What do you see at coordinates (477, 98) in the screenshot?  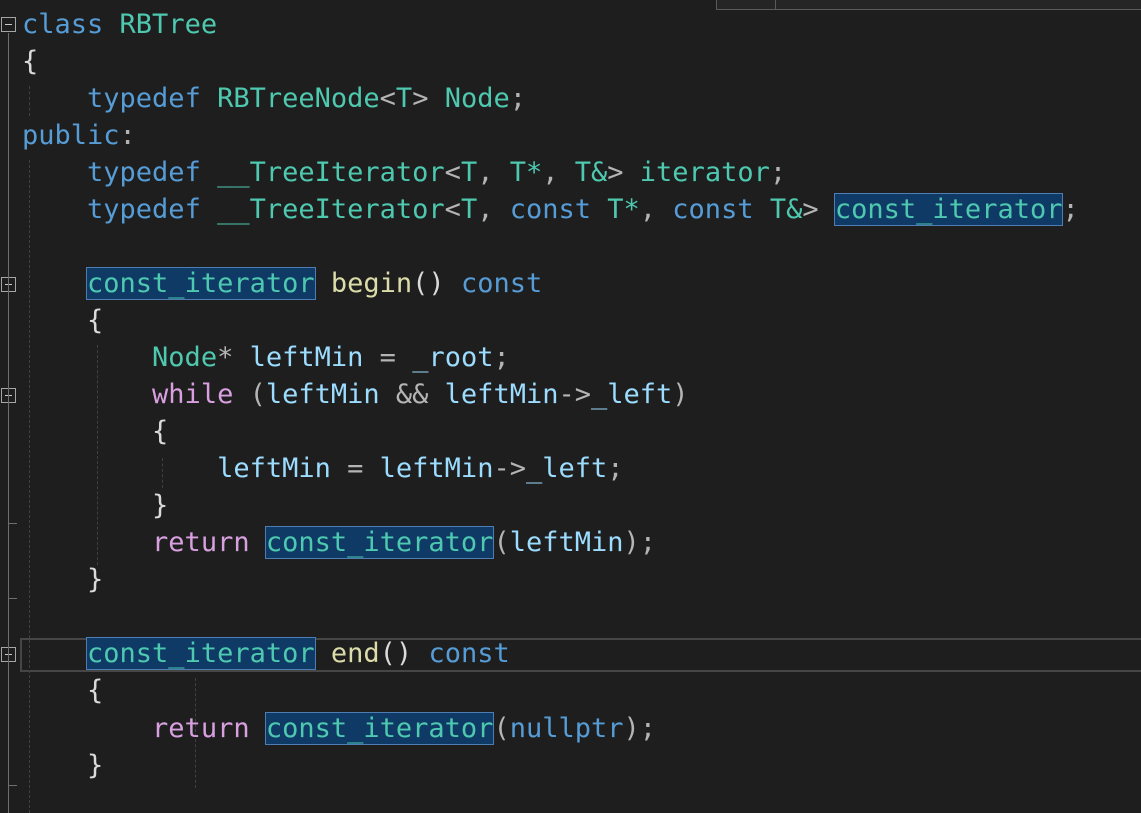 I see `alias-name: Node` at bounding box center [477, 98].